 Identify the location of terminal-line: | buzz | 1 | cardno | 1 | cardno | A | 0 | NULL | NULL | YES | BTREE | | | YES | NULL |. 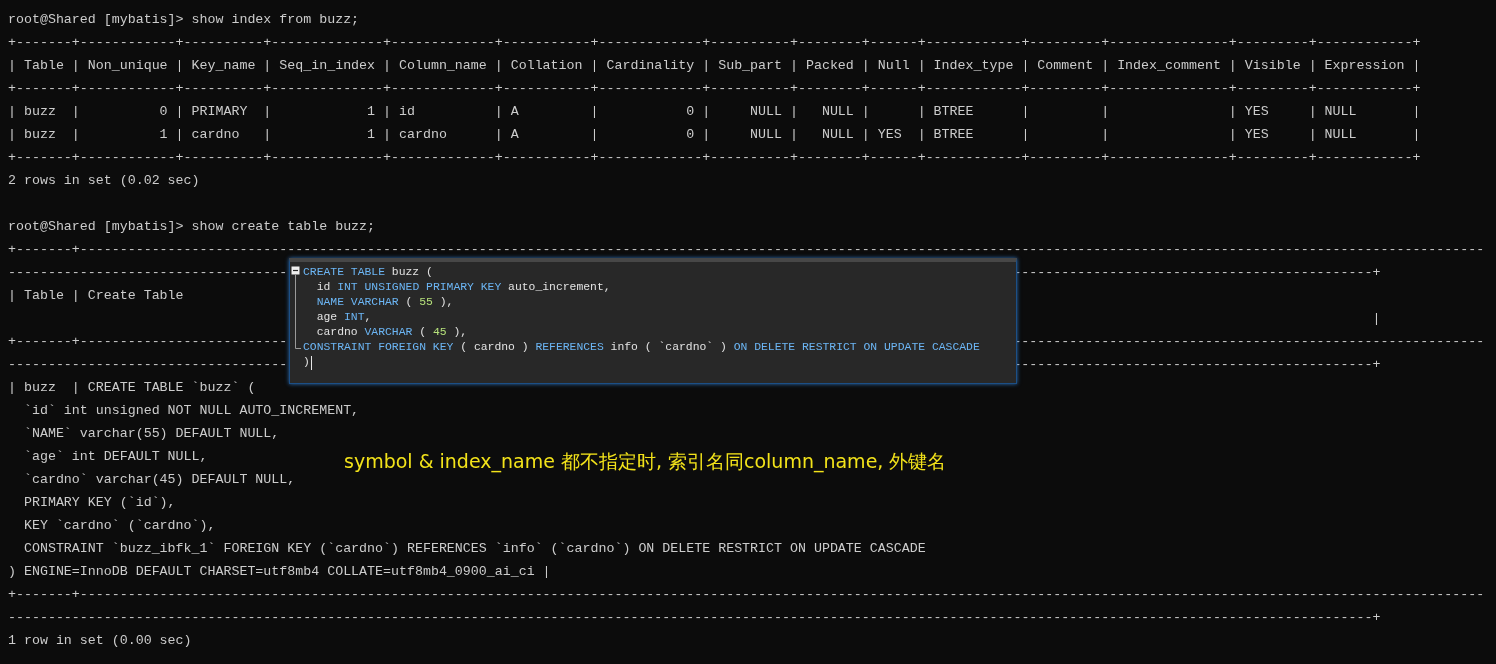
(714, 135).